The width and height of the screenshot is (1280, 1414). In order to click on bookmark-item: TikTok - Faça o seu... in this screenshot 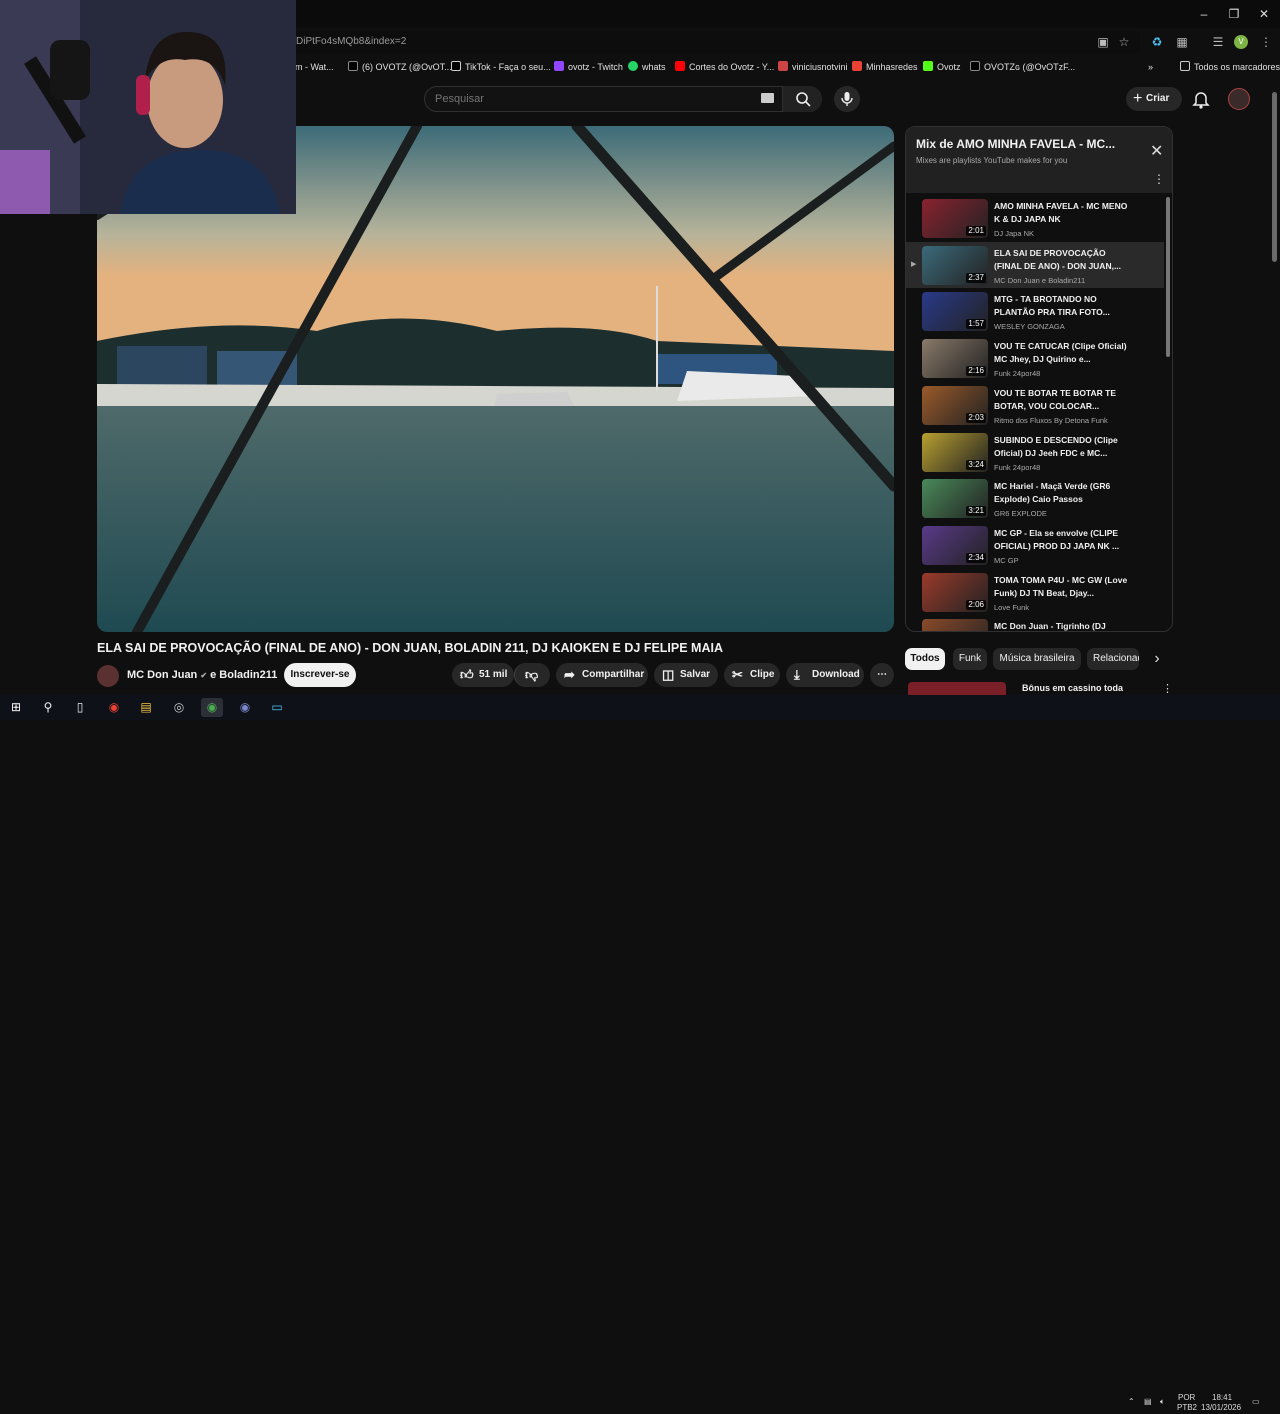, I will do `click(501, 67)`.